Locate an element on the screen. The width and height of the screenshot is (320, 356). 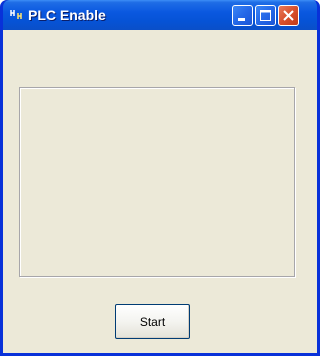
start-button: Start is located at coordinates (152, 321).